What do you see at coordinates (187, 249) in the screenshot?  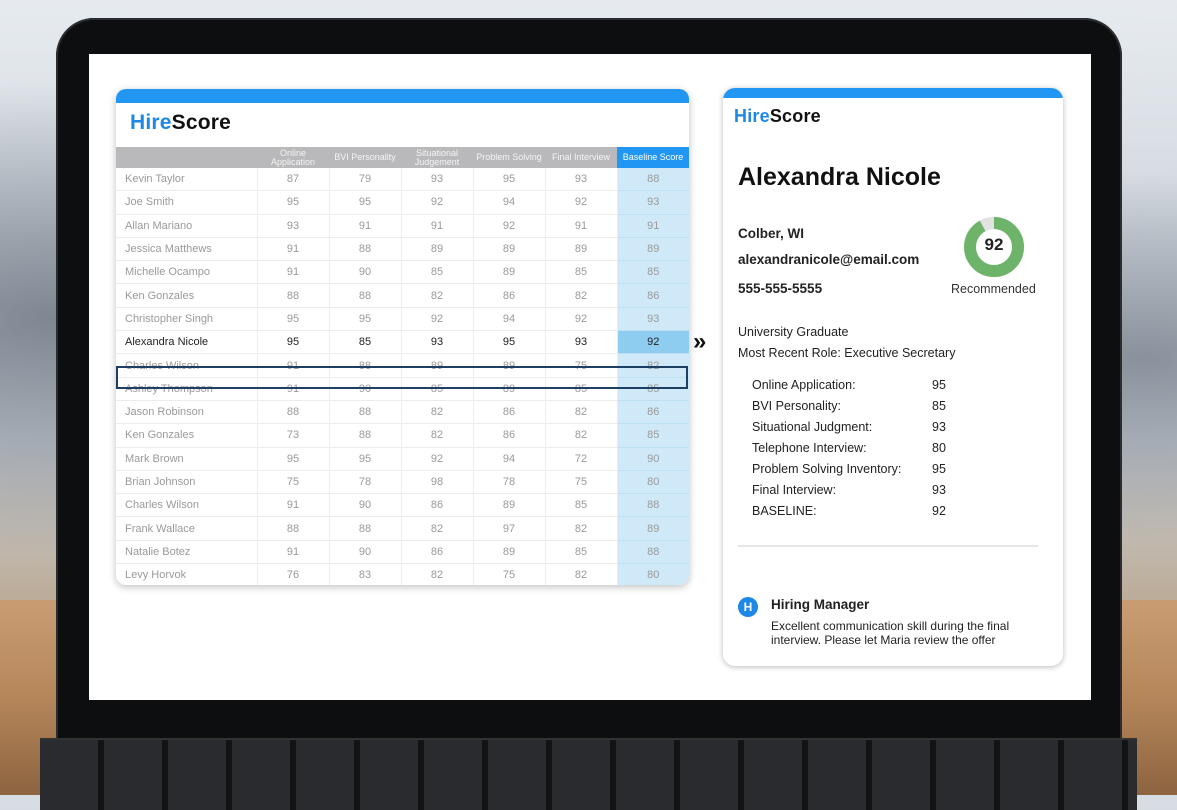 I see `candidate-name-cell: Jessica Matthews` at bounding box center [187, 249].